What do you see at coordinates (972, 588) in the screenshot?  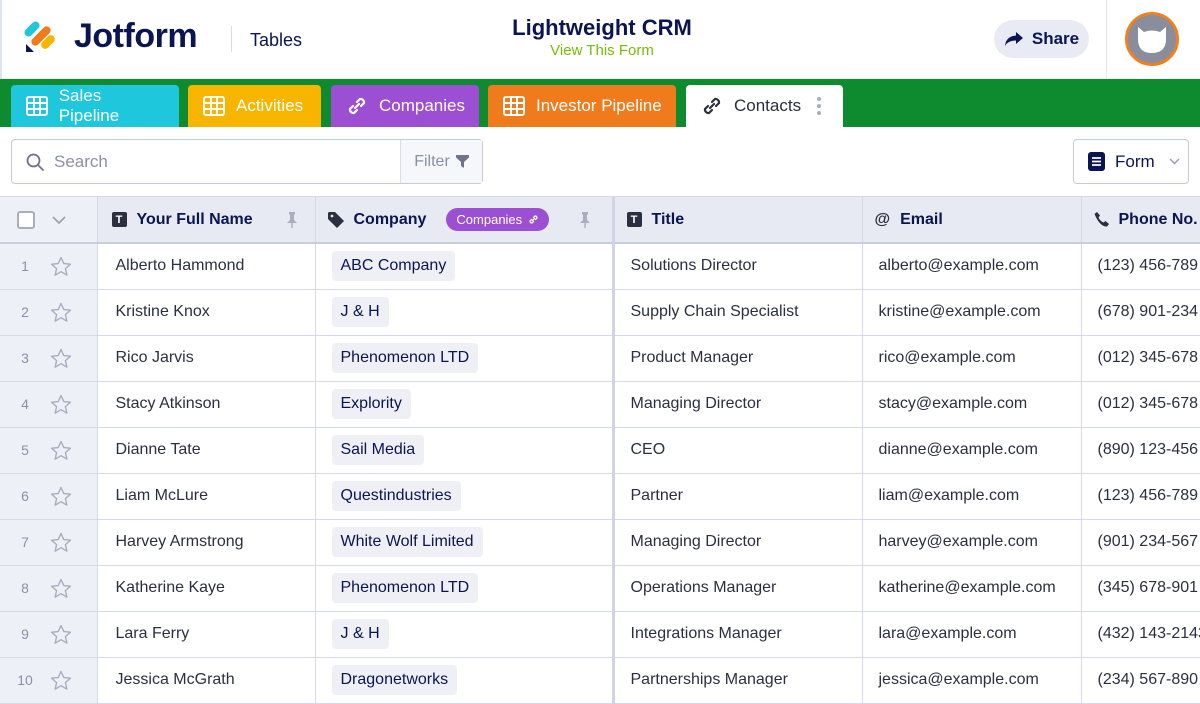 I see `cell-email: katherine@example.com` at bounding box center [972, 588].